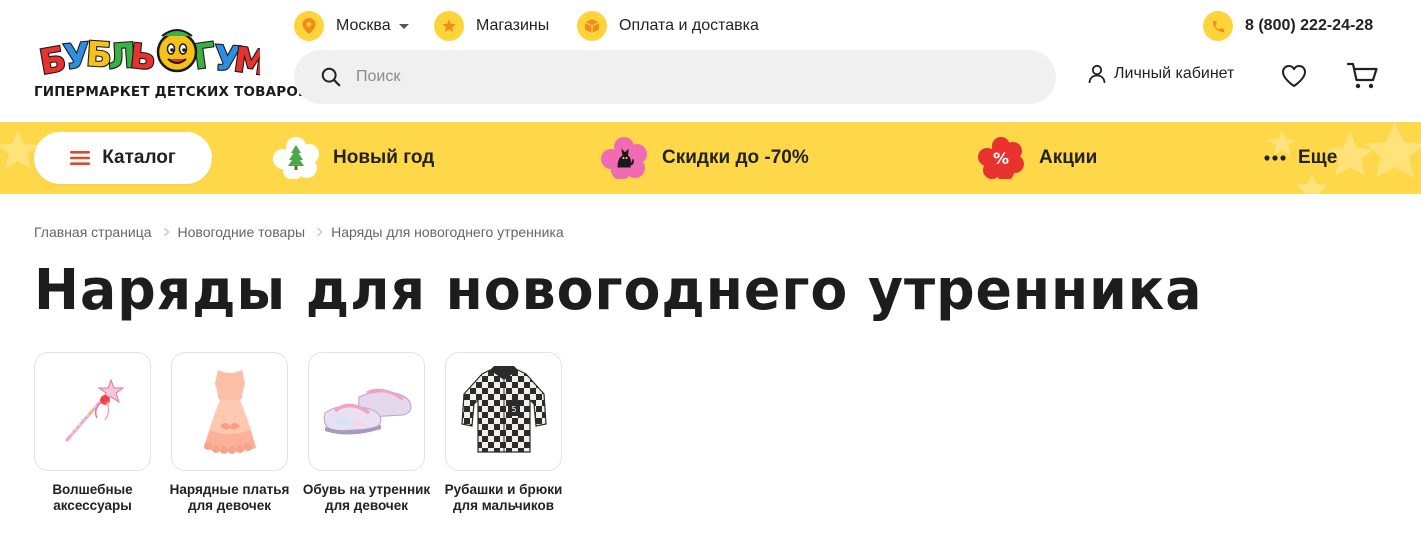 This screenshot has height=546, width=1421. I want to click on cart-button, so click(1362, 78).